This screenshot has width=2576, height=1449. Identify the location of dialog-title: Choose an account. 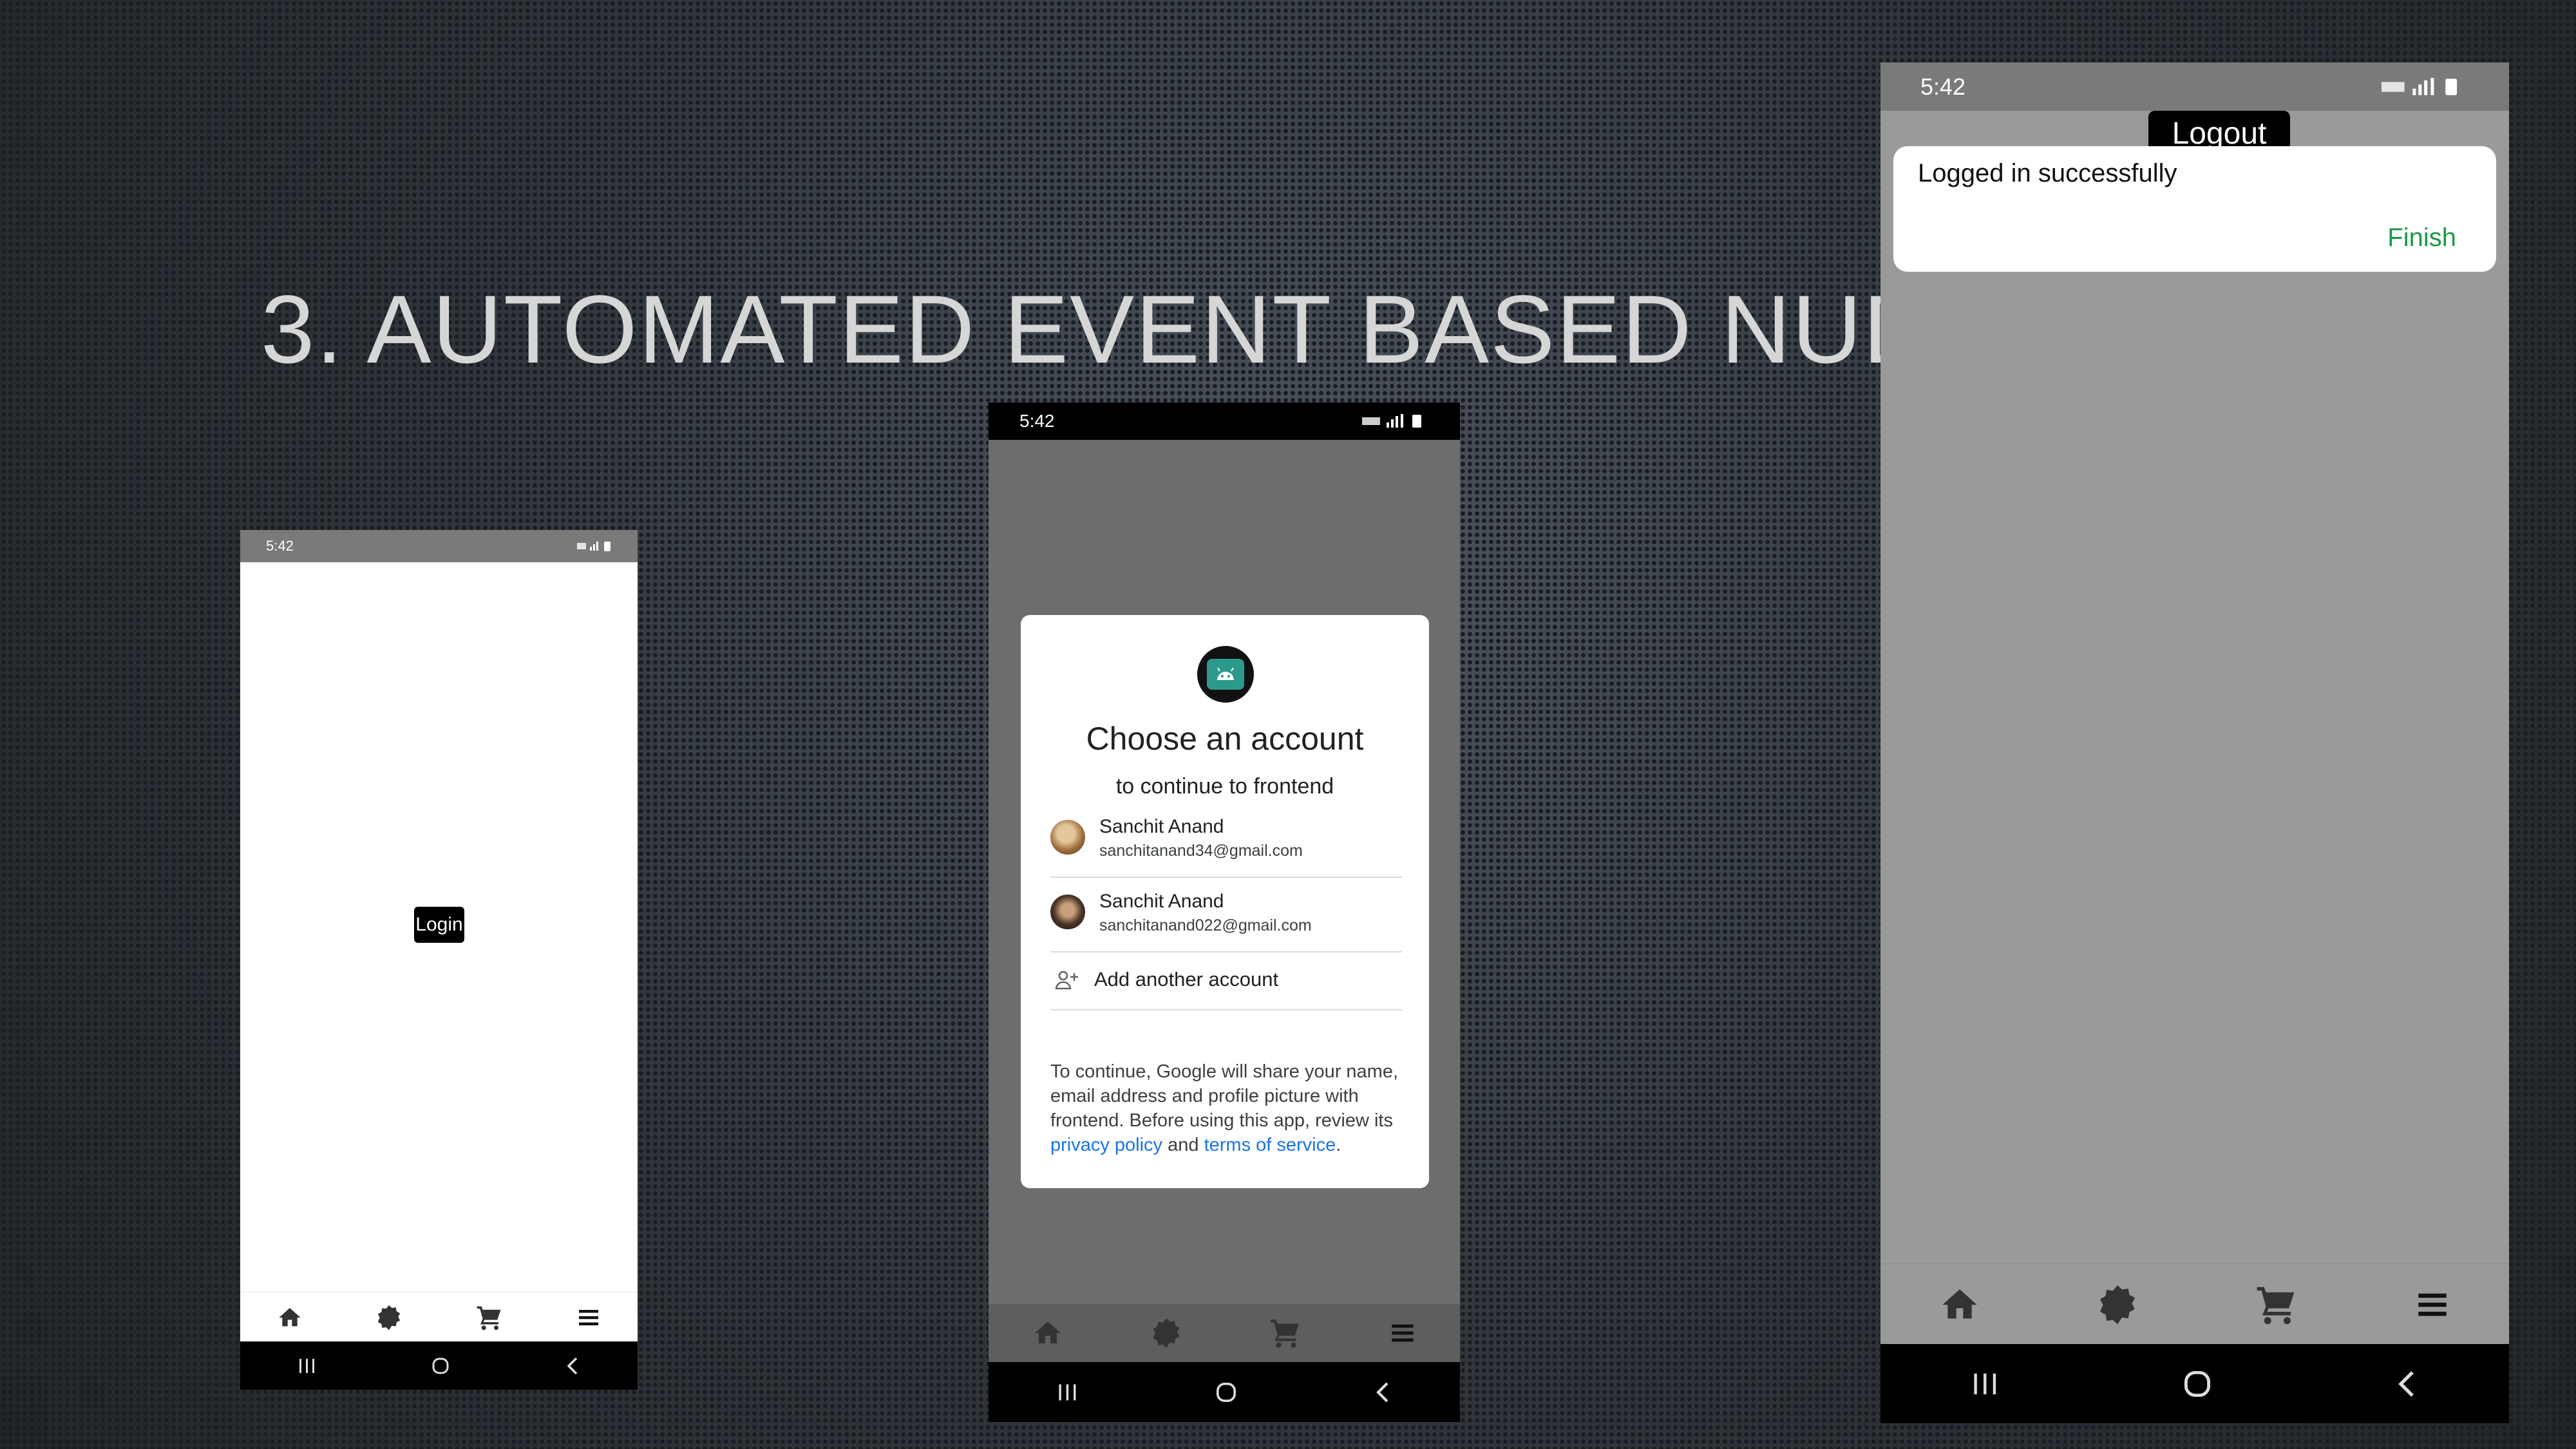
(1225, 739).